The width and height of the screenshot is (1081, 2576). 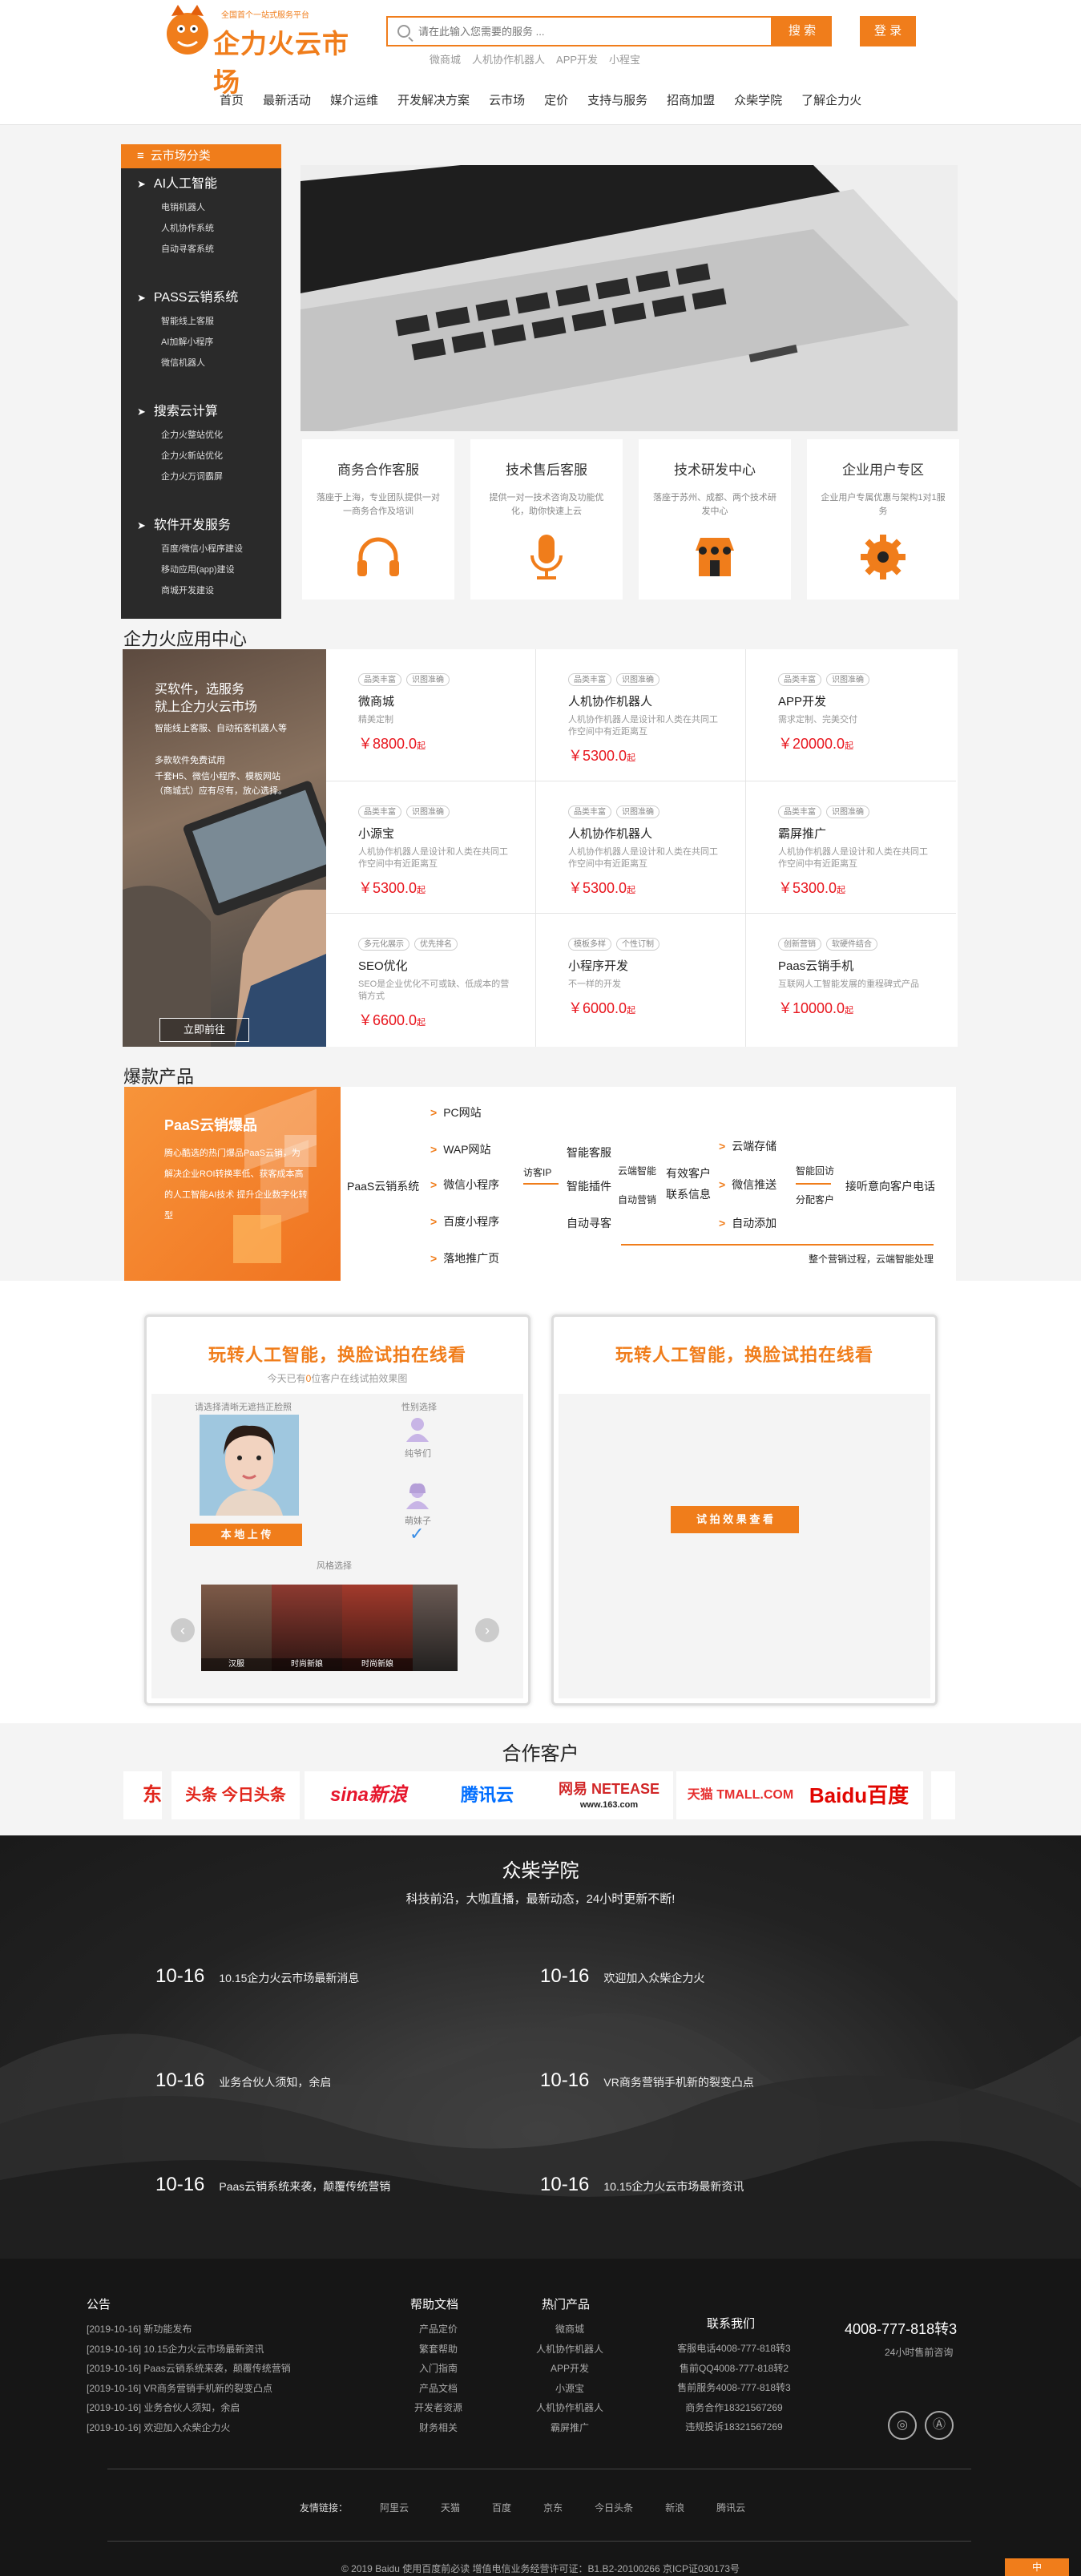 What do you see at coordinates (730, 2507) in the screenshot?
I see `friend-link: 腾讯云` at bounding box center [730, 2507].